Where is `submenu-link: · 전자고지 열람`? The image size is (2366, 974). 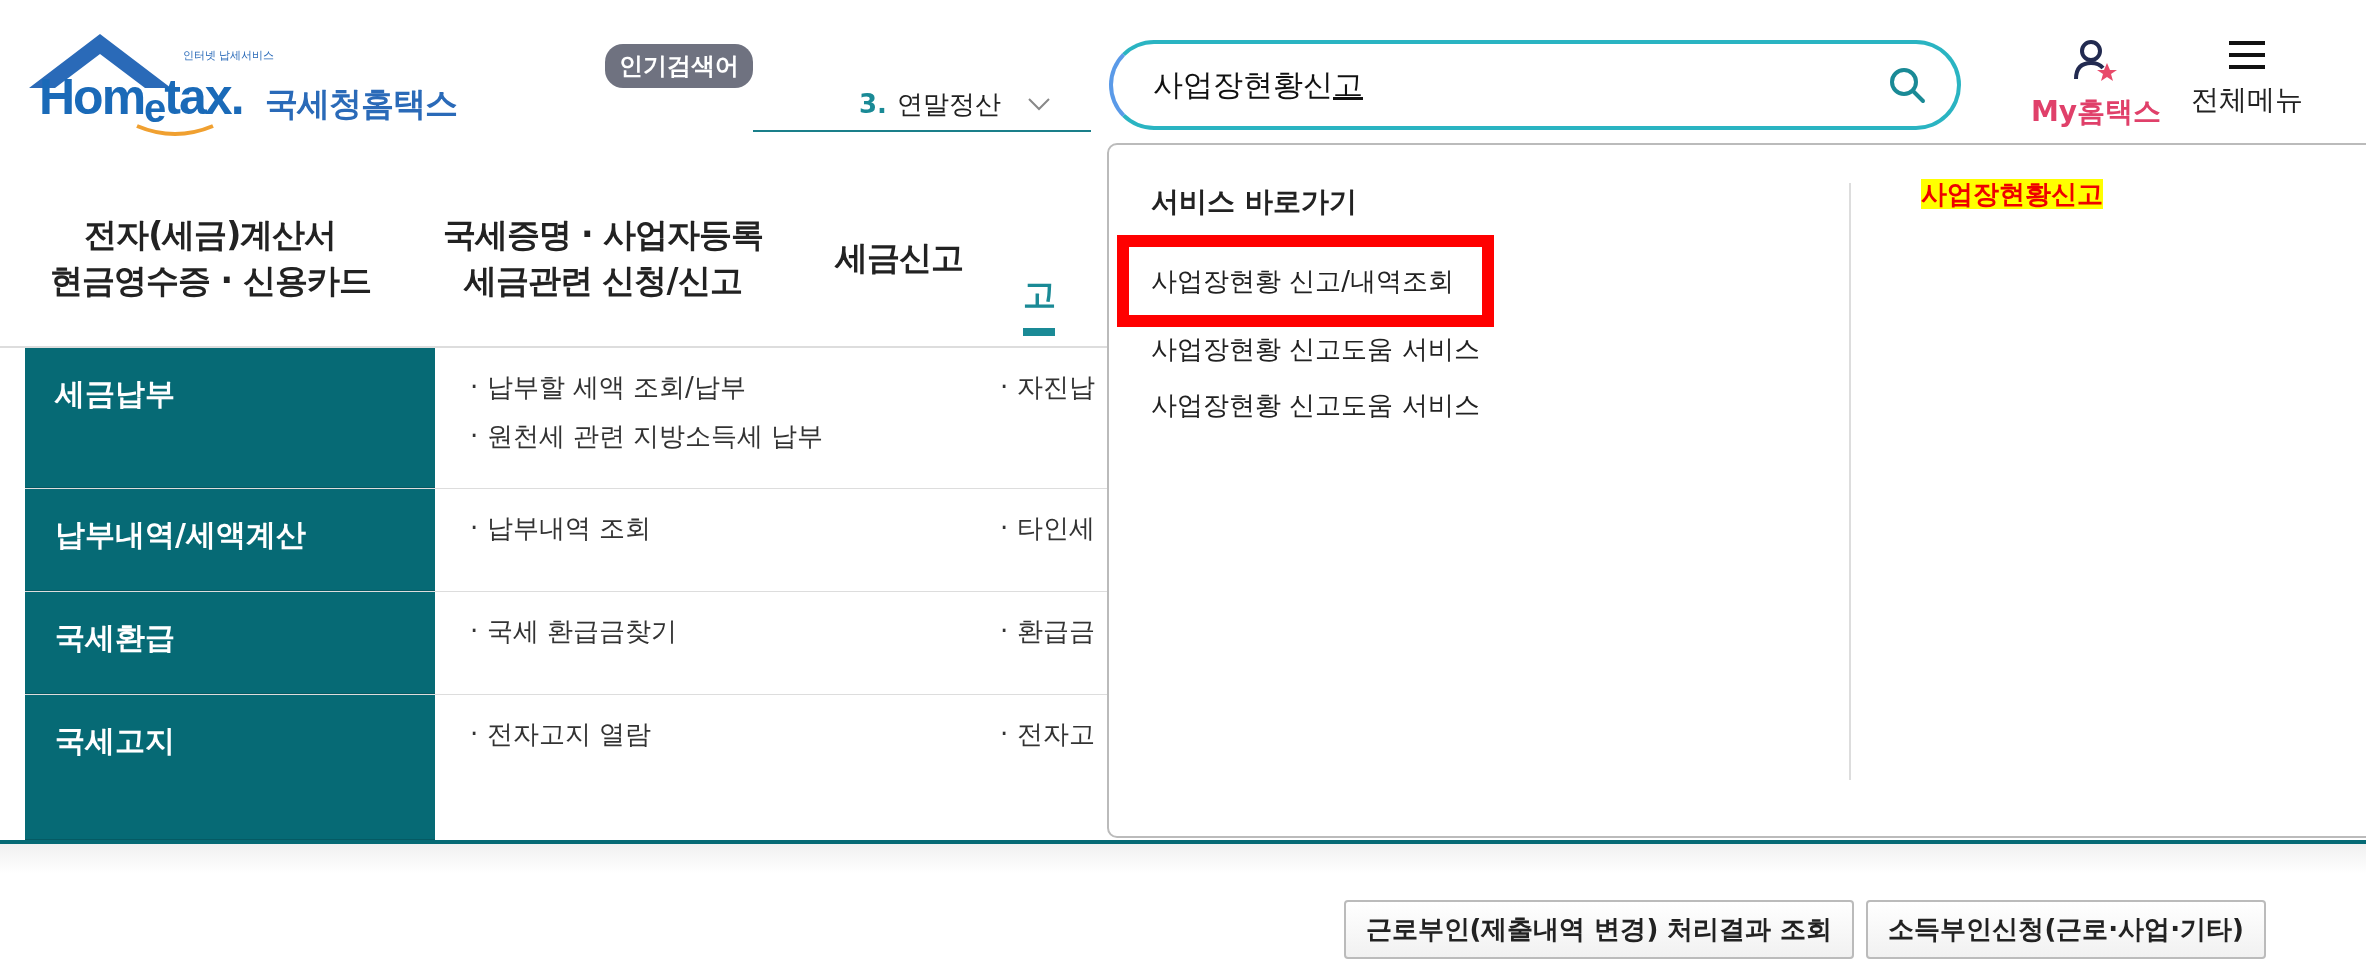
submenu-link: · 전자고지 열람 is located at coordinates (560, 734).